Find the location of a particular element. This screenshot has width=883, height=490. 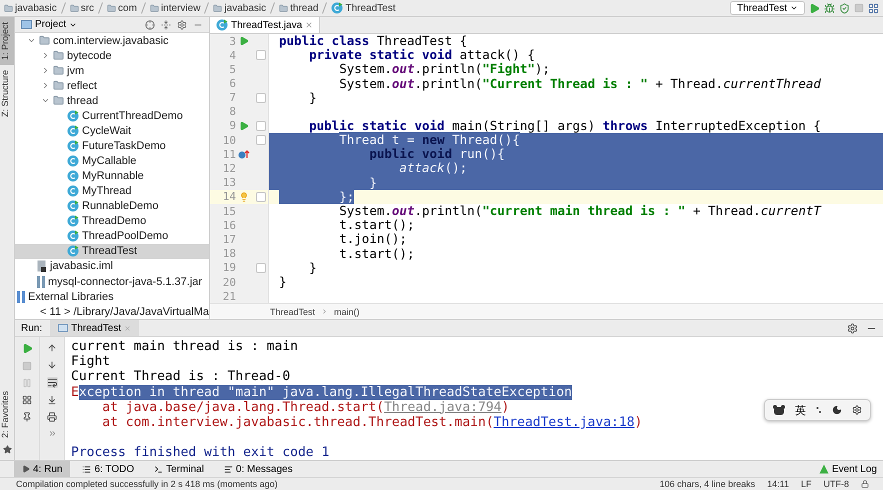

event-log-icon is located at coordinates (823, 469).